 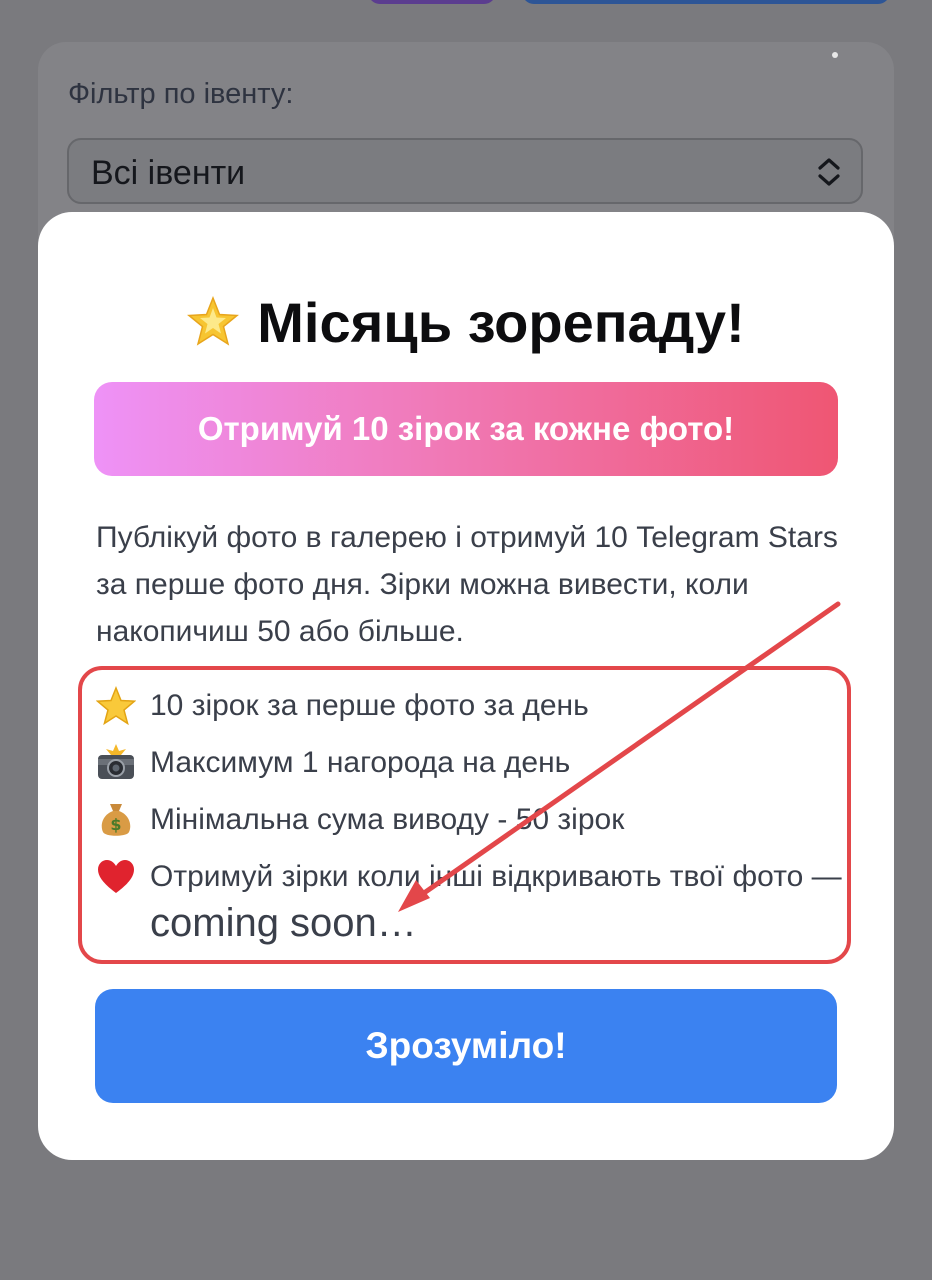 What do you see at coordinates (501, 322) in the screenshot?
I see `modal-title: Місяць зорепаду!` at bounding box center [501, 322].